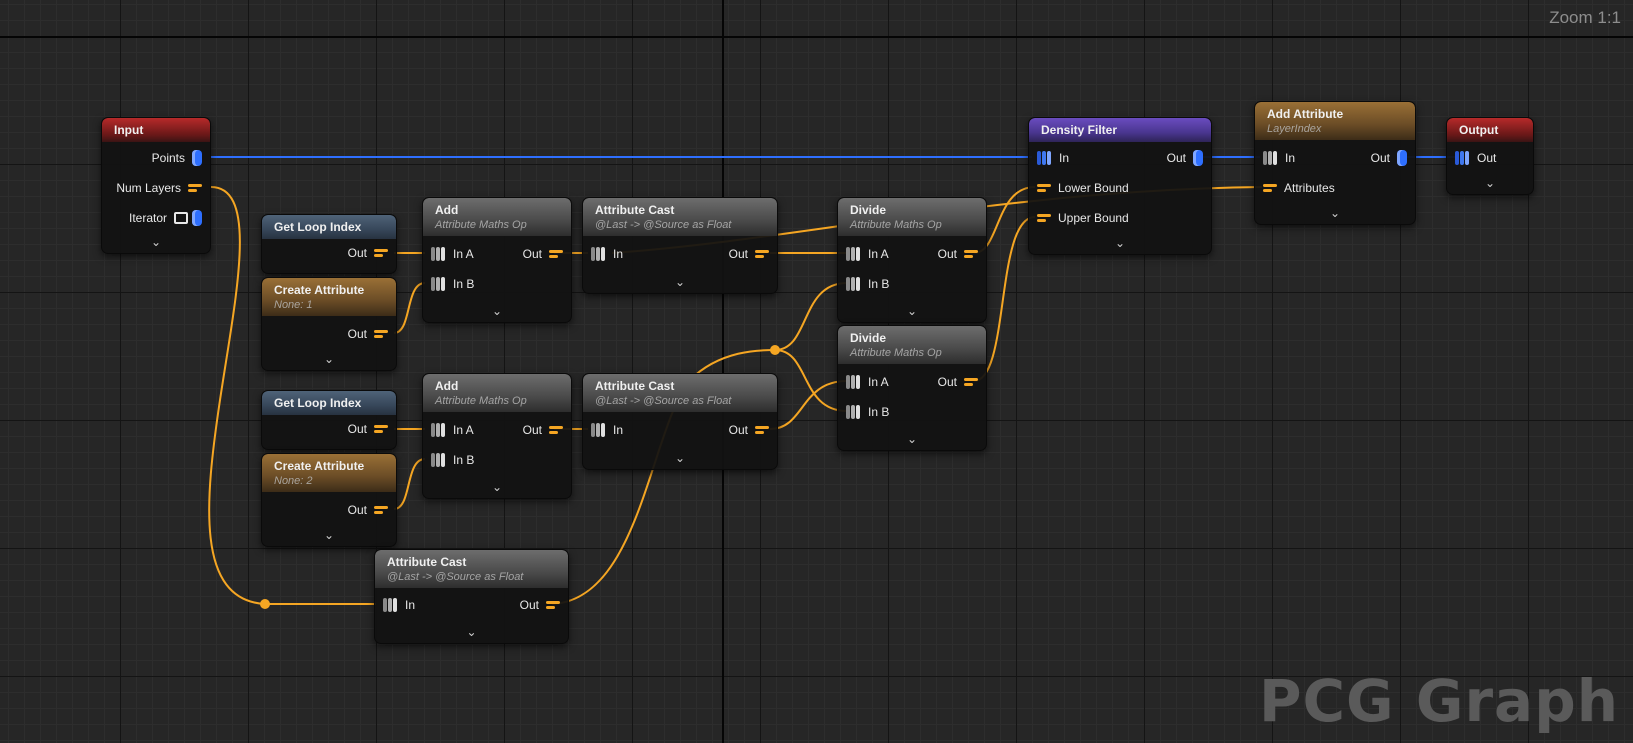 This screenshot has width=1633, height=743. What do you see at coordinates (497, 436) in the screenshot?
I see `node-add-2: Add Attribute Maths Op In A Out In B ⌄` at bounding box center [497, 436].